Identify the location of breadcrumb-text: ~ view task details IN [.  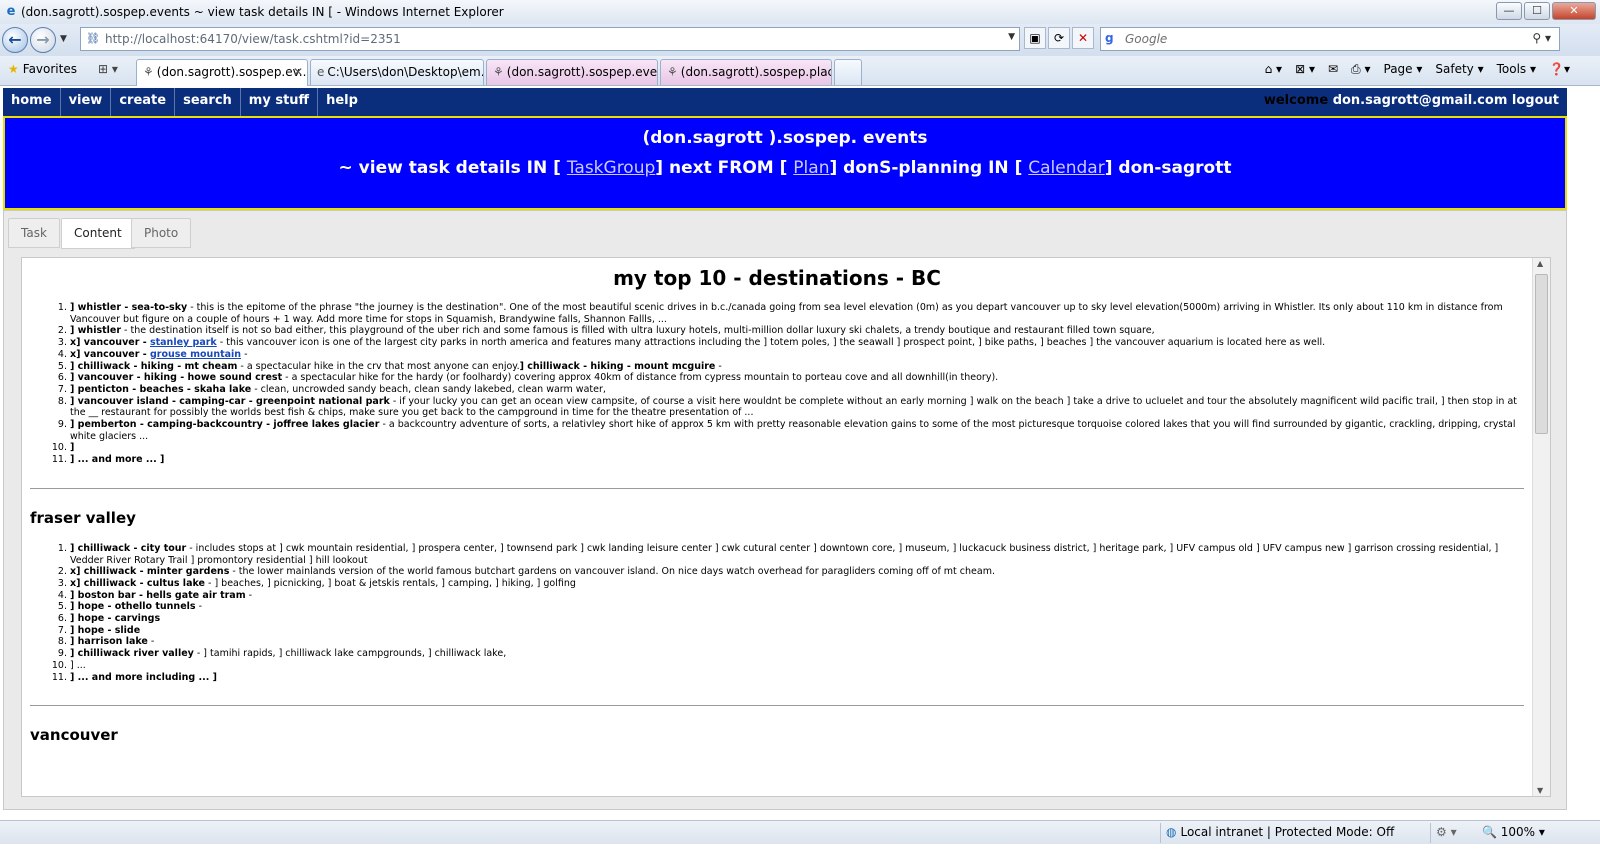
(449, 168).